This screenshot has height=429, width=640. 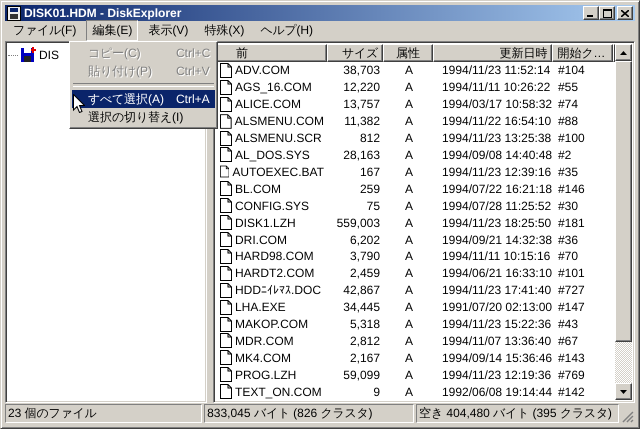 What do you see at coordinates (373, 205) in the screenshot?
I see `table-cell-text: 75` at bounding box center [373, 205].